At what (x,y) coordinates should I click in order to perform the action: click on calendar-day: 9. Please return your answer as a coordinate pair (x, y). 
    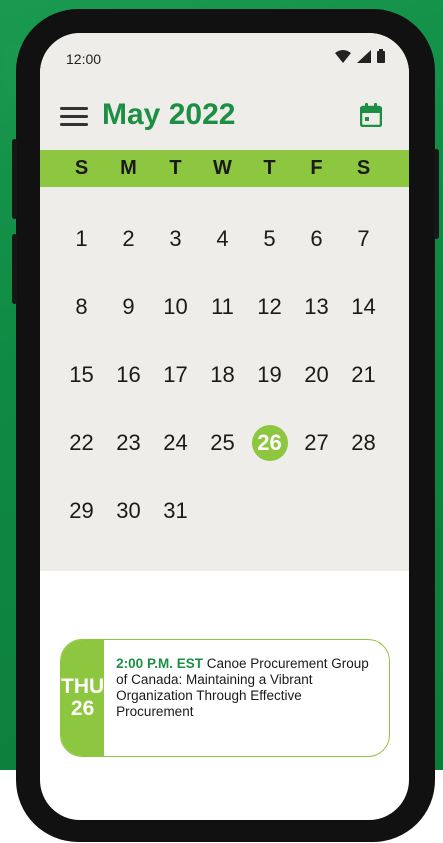
    Looking at the image, I should click on (128, 307).